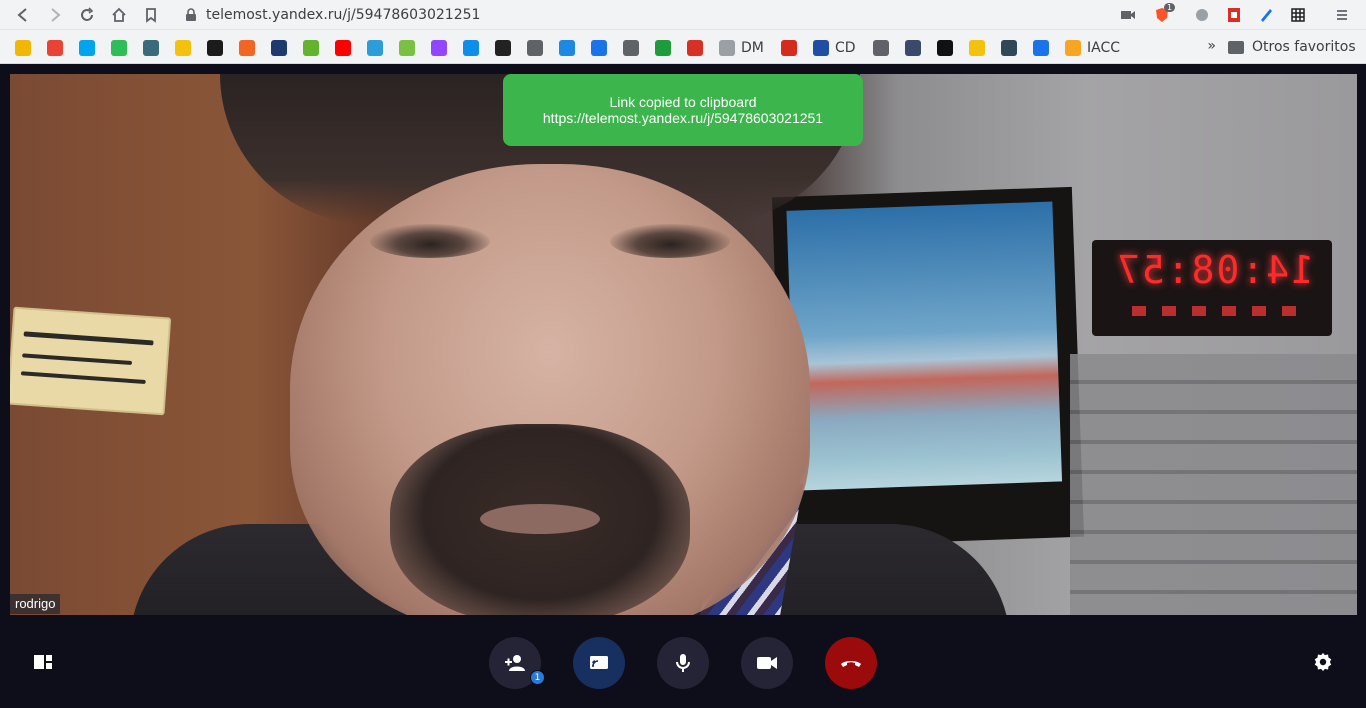 The width and height of the screenshot is (1366, 708). I want to click on bookmark-arrow, so click(375, 48).